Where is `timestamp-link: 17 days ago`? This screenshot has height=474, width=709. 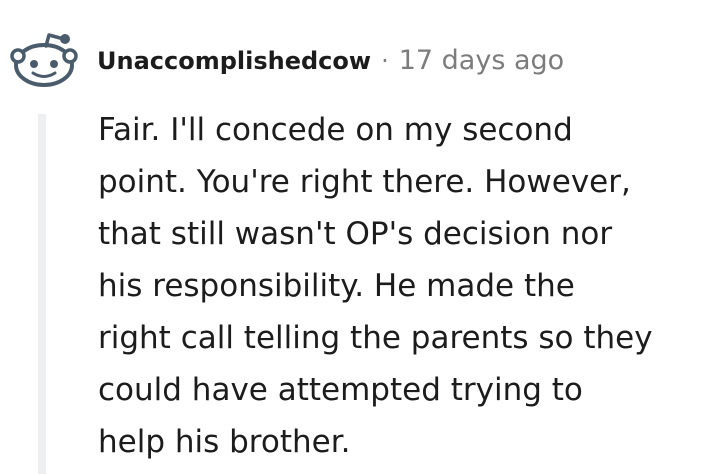
timestamp-link: 17 days ago is located at coordinates (481, 61).